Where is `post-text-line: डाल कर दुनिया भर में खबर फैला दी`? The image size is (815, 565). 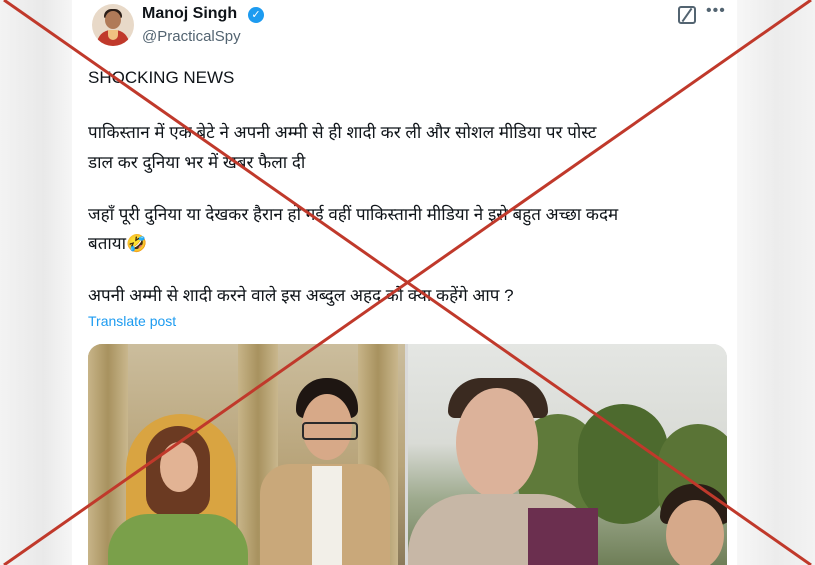
post-text-line: डाल कर दुनिया भर में खबर फैला दी is located at coordinates (197, 162).